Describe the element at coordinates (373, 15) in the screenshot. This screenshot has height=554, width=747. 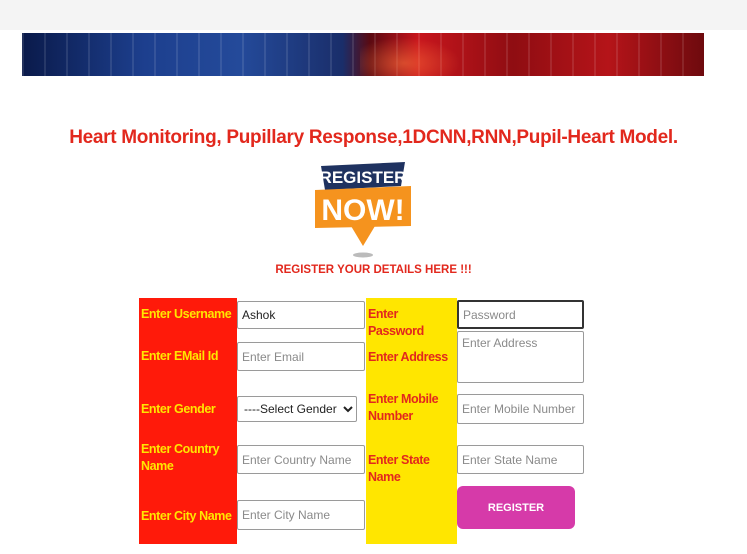
I see `top-strip` at that location.